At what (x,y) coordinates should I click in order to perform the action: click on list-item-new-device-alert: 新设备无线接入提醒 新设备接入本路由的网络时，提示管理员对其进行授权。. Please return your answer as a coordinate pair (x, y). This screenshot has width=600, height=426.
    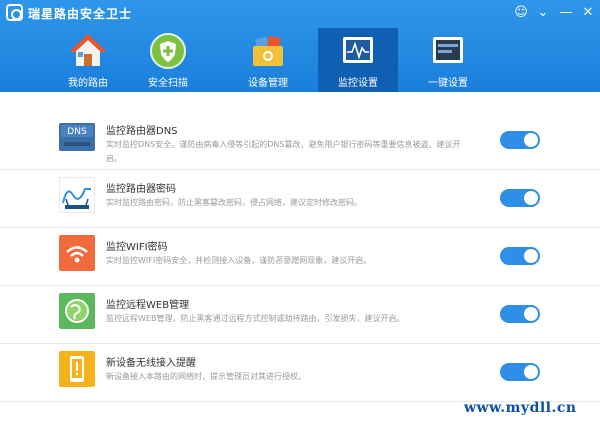
    Looking at the image, I should click on (300, 373).